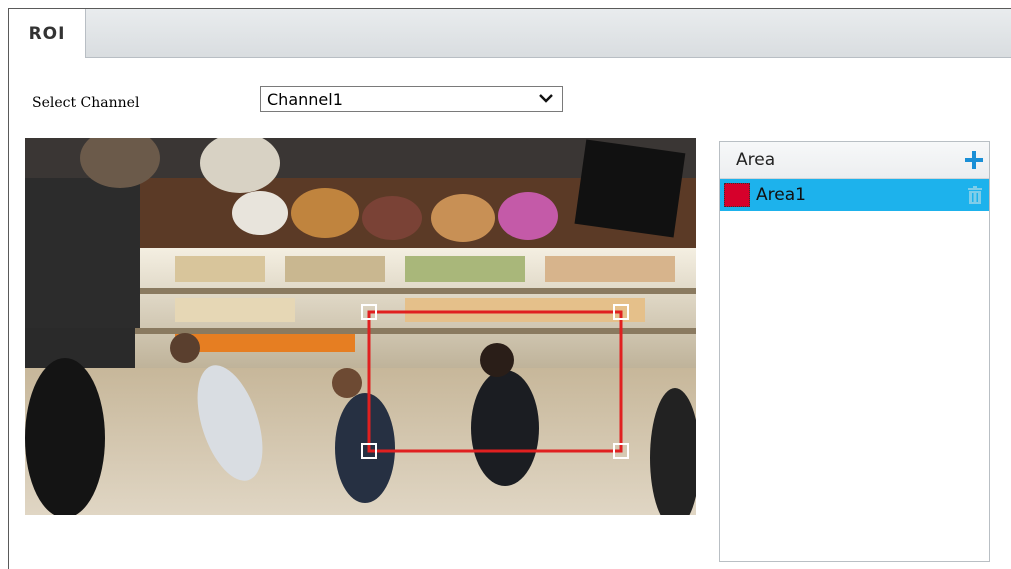  I want to click on channel-select: Channel1, so click(411, 99).